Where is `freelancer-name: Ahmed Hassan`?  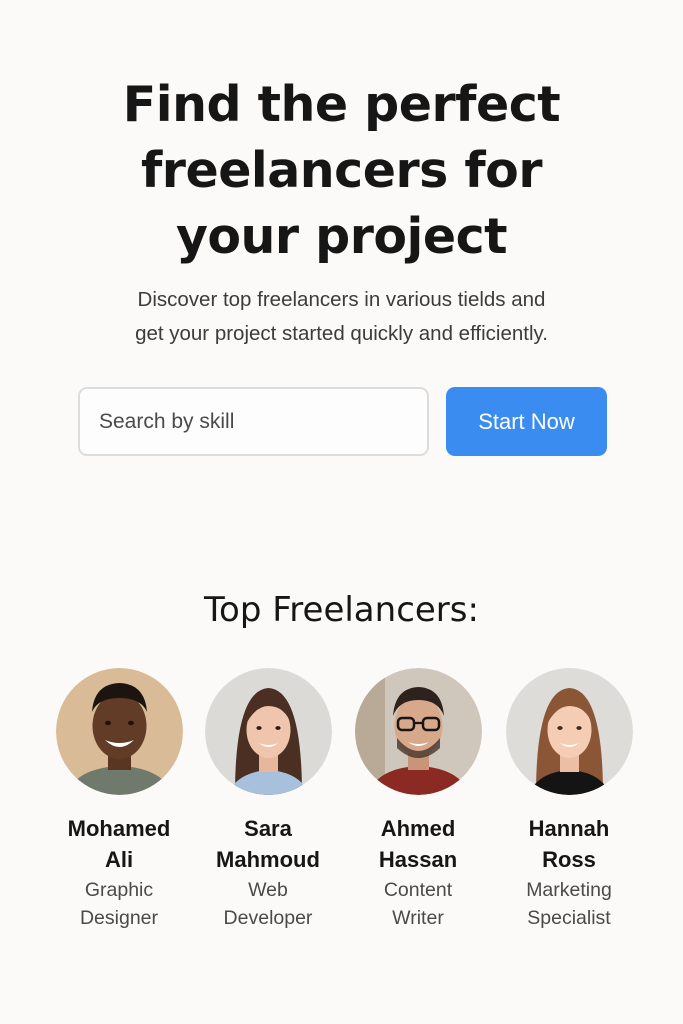
freelancer-name: Ahmed Hassan is located at coordinates (418, 844).